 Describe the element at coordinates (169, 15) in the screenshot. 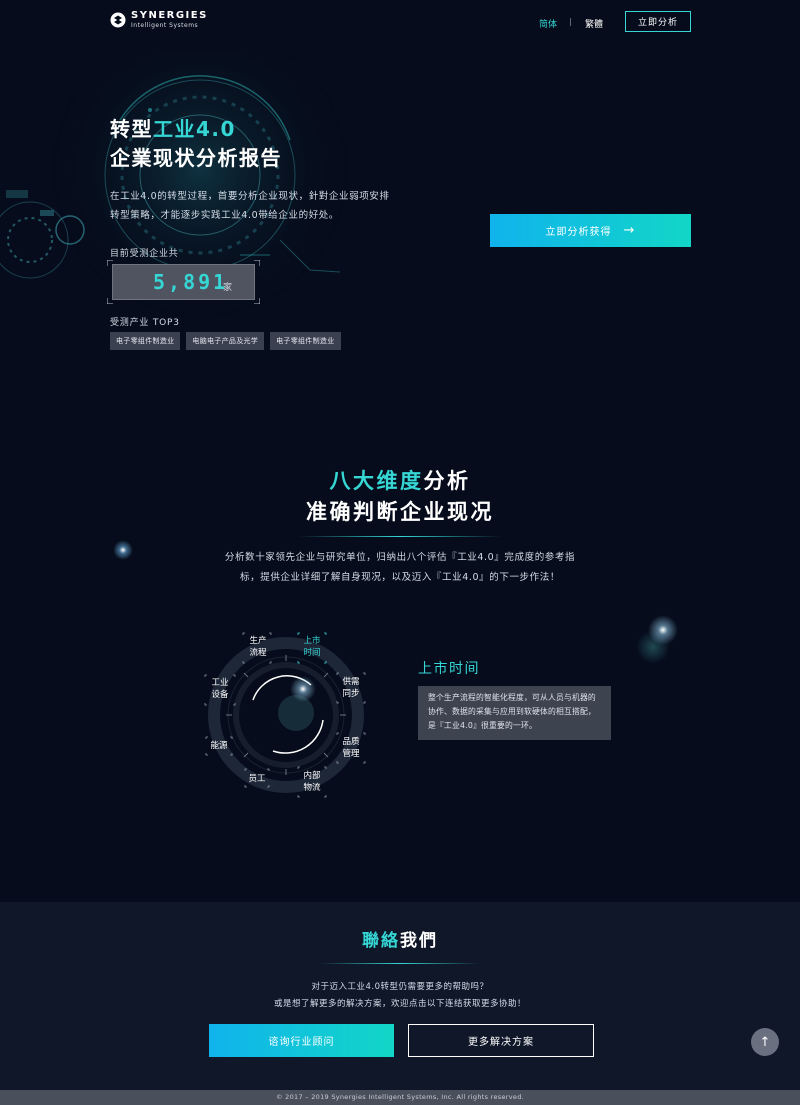

I see `brand-name: SYNERGIES` at that location.